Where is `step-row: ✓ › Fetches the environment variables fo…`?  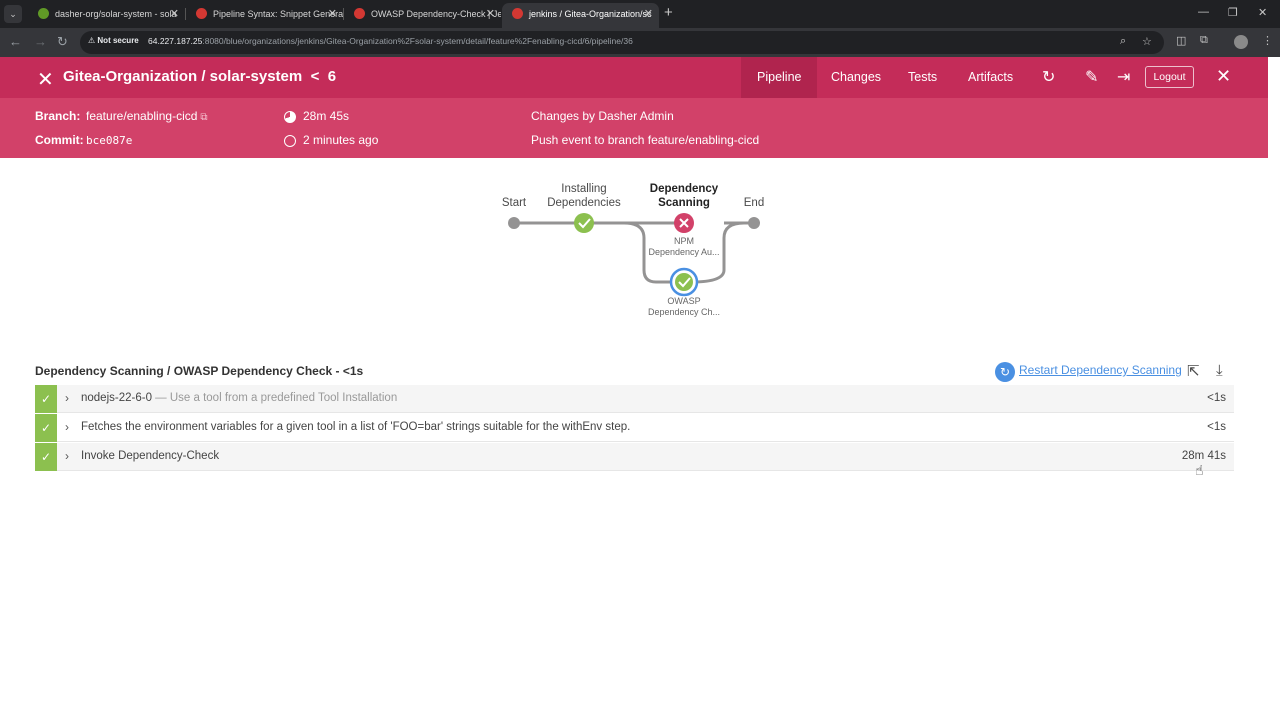
step-row: ✓ › Fetches the environment variables fo… is located at coordinates (634, 428).